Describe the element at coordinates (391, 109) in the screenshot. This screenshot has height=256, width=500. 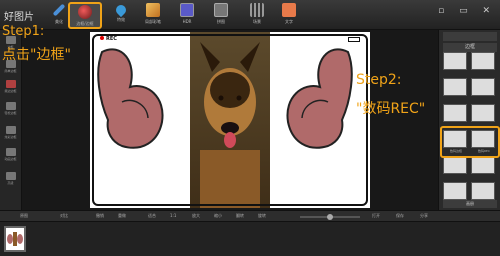
I see `step2-instruction: "数码REC"` at that location.